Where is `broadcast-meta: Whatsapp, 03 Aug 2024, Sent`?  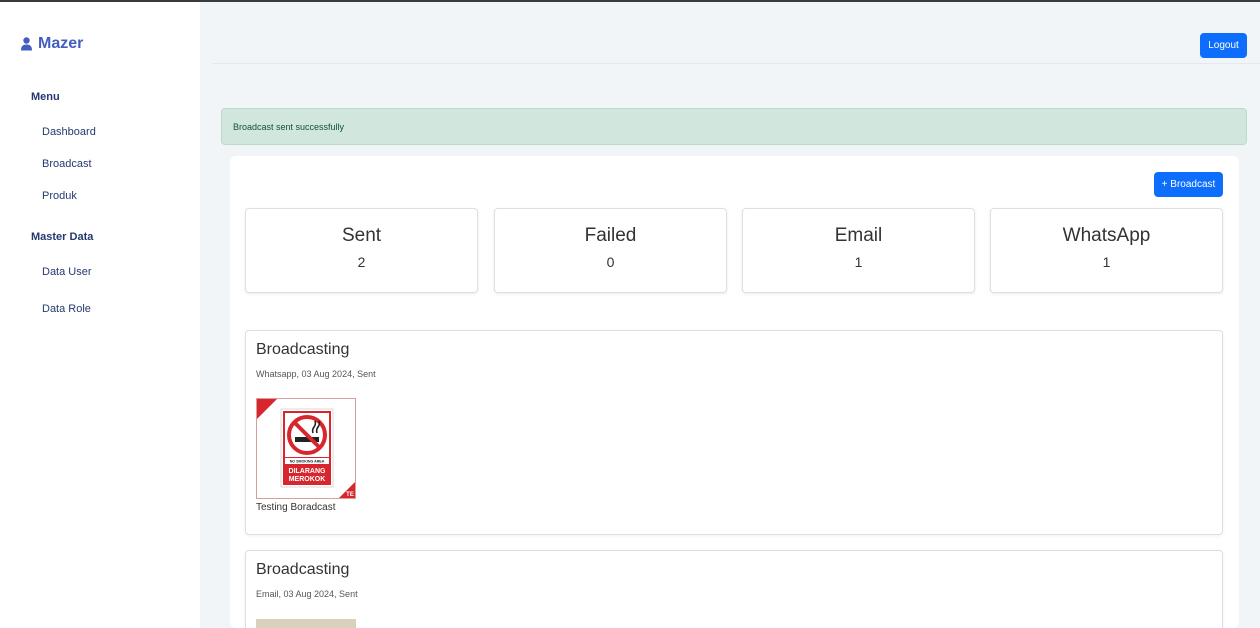
broadcast-meta: Whatsapp, 03 Aug 2024, Sent is located at coordinates (316, 374).